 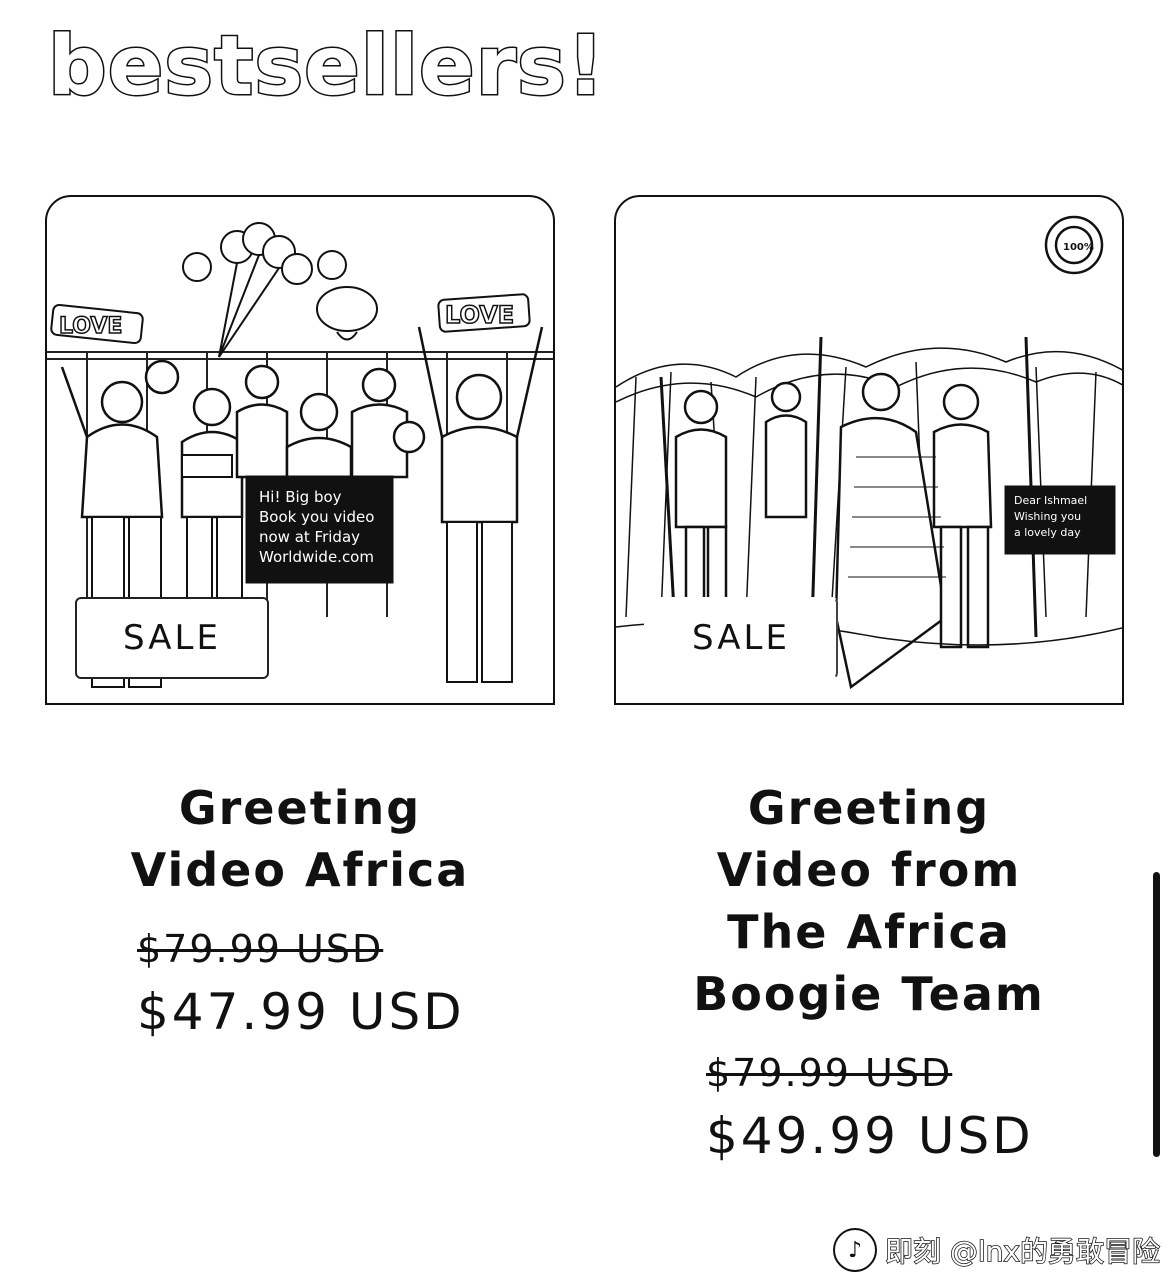 What do you see at coordinates (1078, 247) in the screenshot?
I see `svg-text: 100%` at bounding box center [1078, 247].